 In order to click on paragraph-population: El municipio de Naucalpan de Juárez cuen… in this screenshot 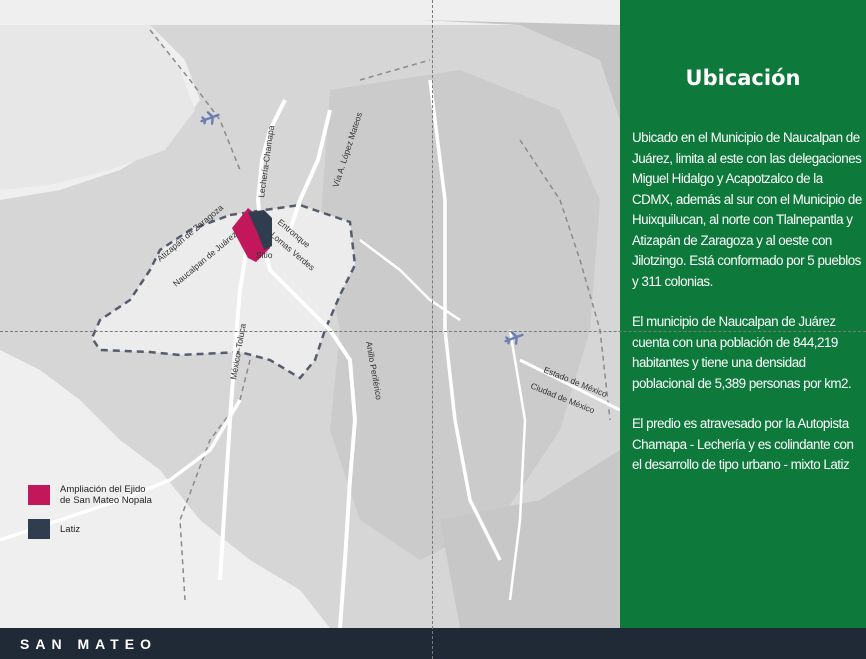, I will do `click(742, 352)`.